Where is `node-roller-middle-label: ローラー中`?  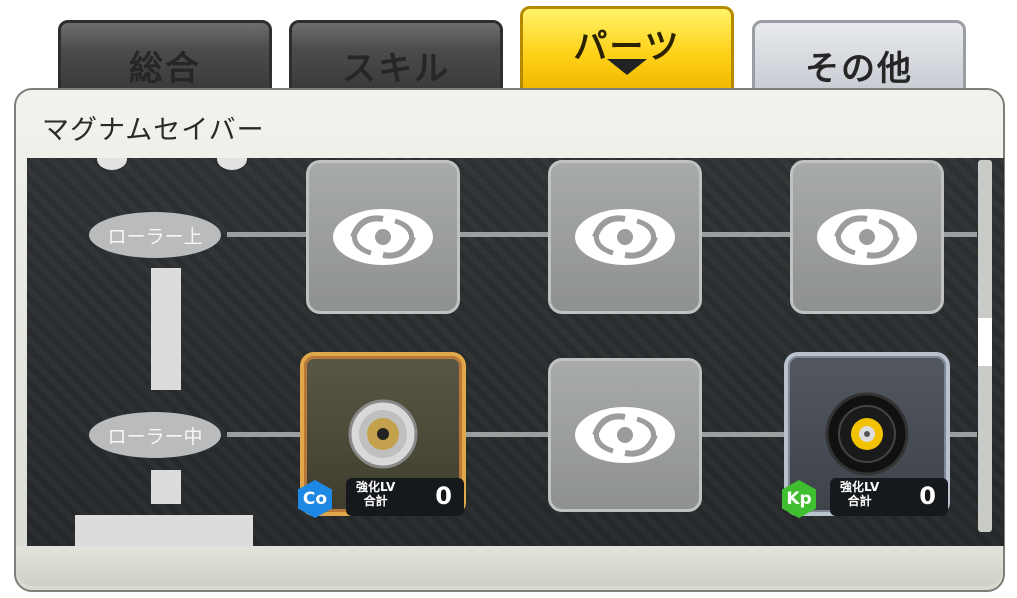
node-roller-middle-label: ローラー中 is located at coordinates (155, 436).